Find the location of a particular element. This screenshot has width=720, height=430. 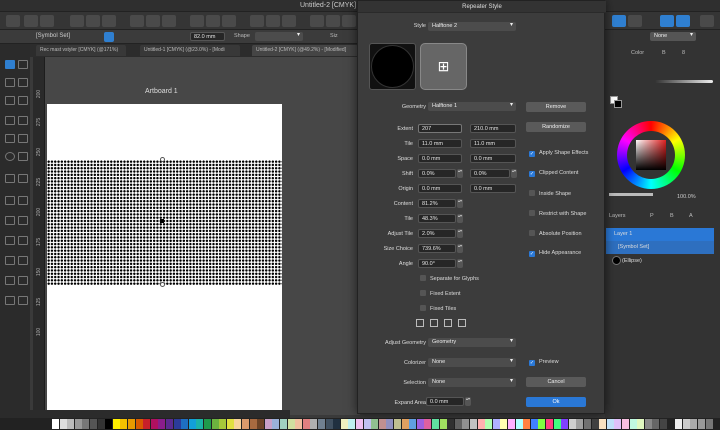

tab-a: A is located at coordinates (691, 216).